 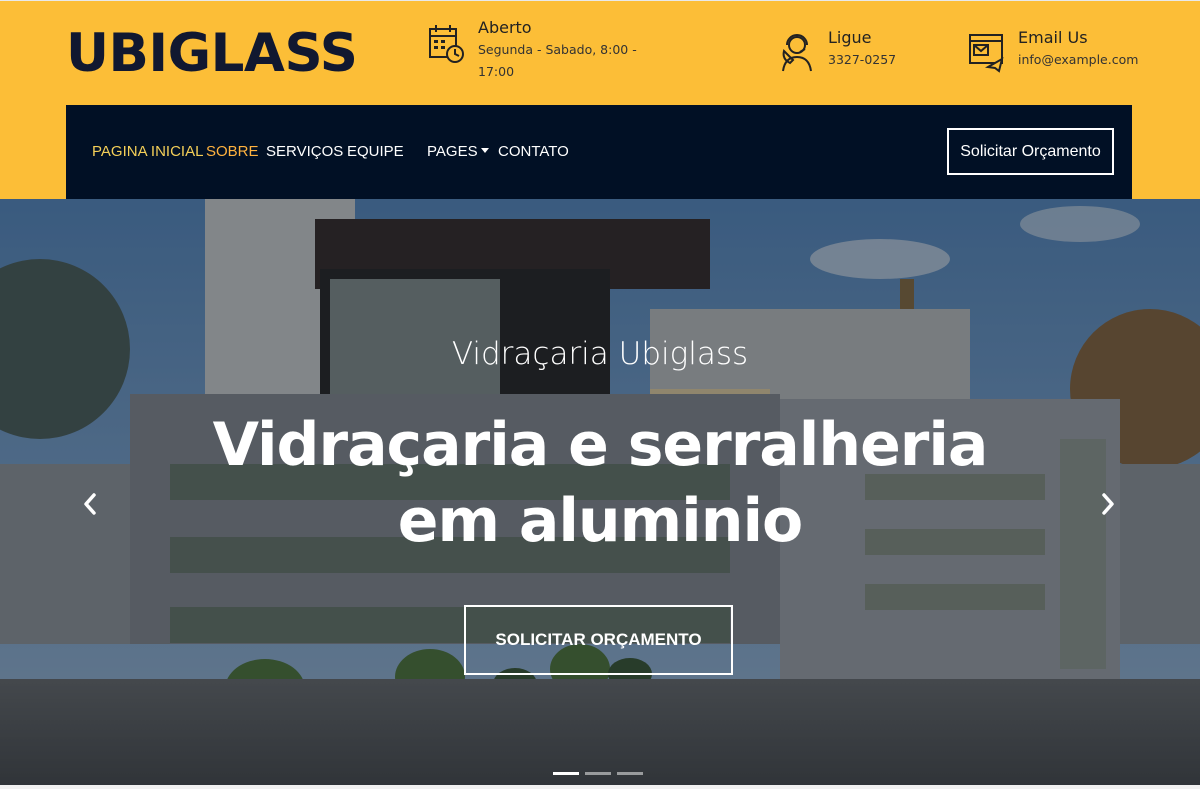 I want to click on hero-title: Vidraçaria e serralheria em aluminio, so click(x=600, y=483).